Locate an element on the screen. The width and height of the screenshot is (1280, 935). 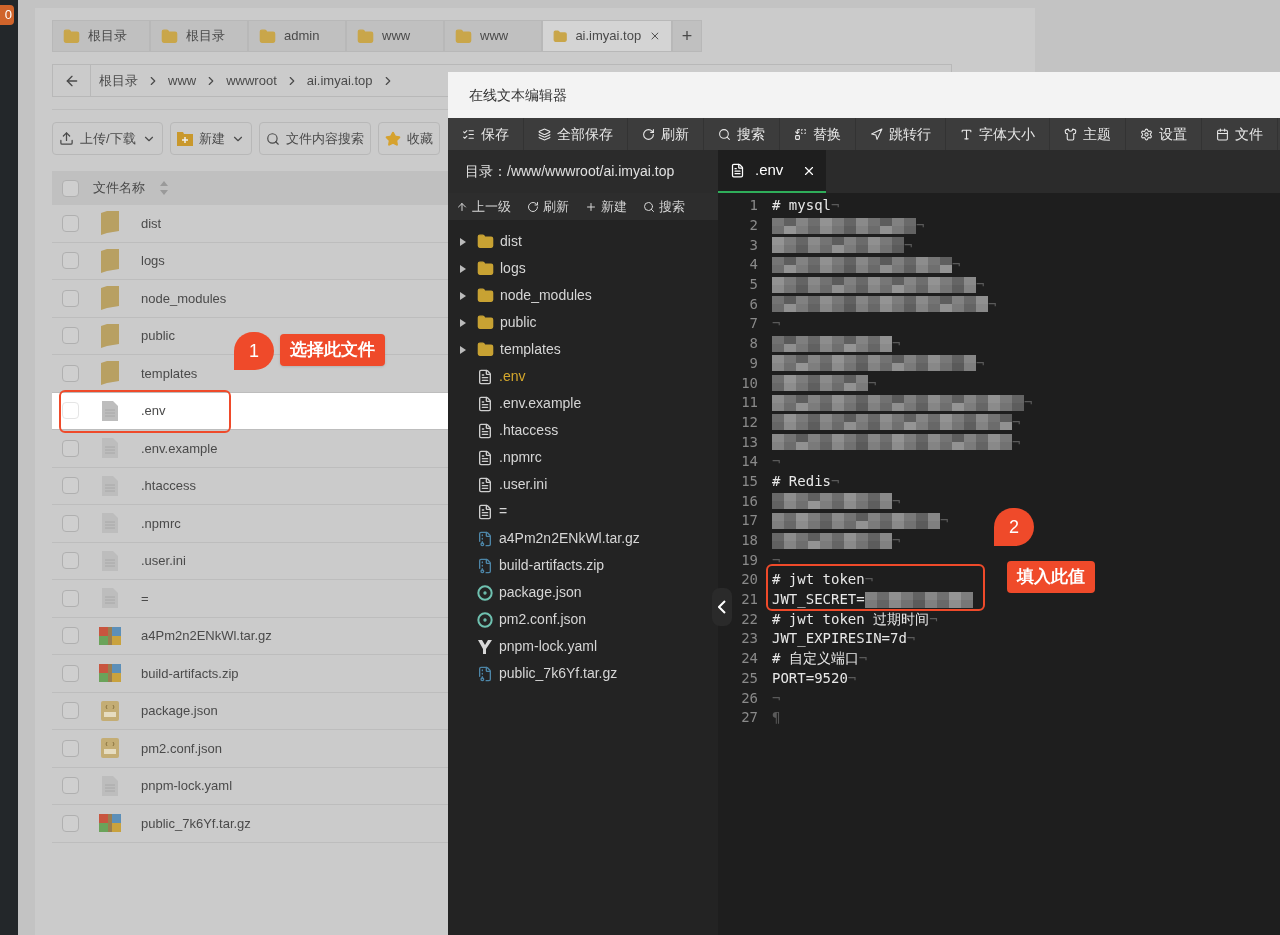
breadcrumb-link: www is located at coordinates (182, 80).